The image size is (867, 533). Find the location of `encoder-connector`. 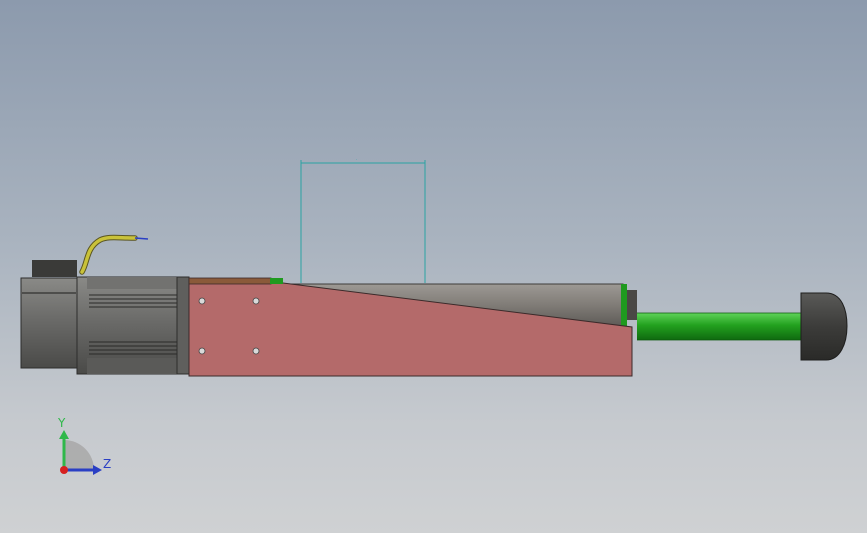

encoder-connector is located at coordinates (54, 268).